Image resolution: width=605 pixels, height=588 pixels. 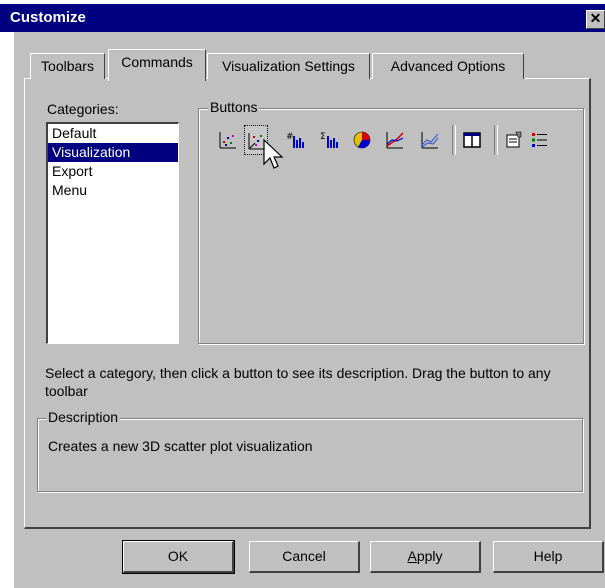 I want to click on legend-list-icon, so click(x=539, y=140).